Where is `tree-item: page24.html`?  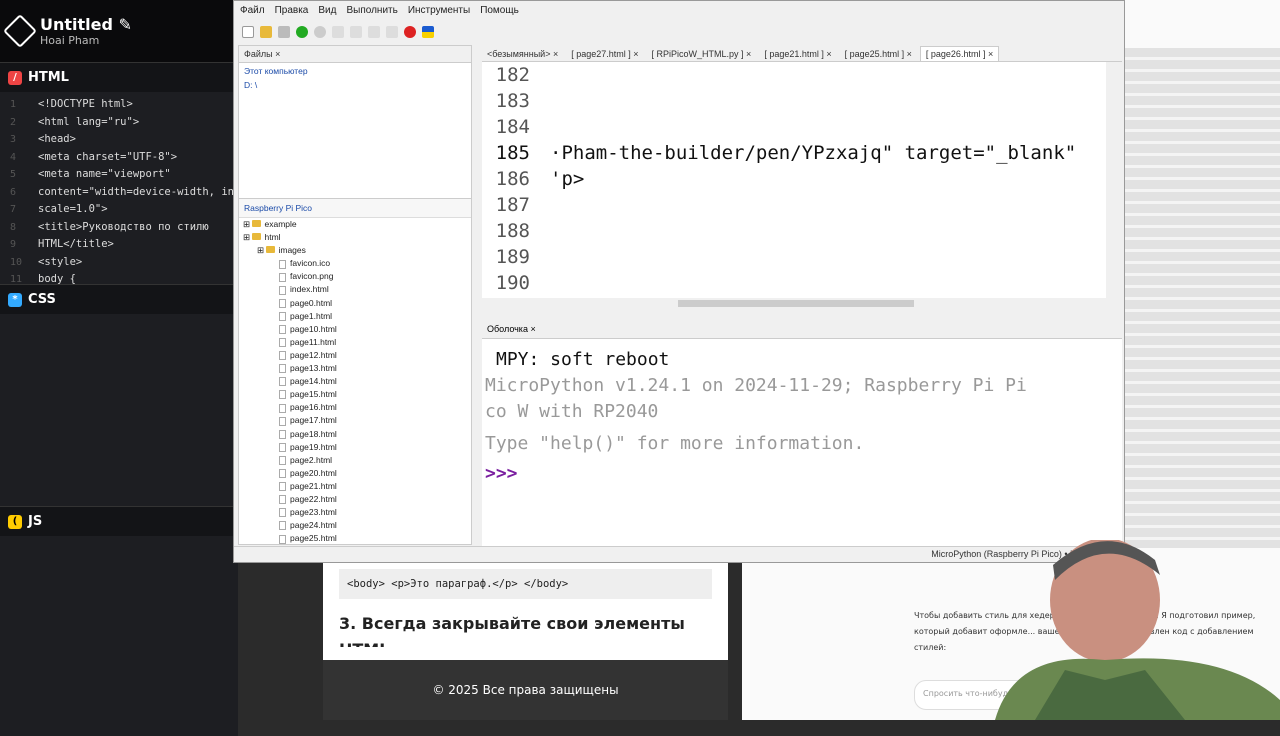
tree-item: page24.html is located at coordinates (357, 525).